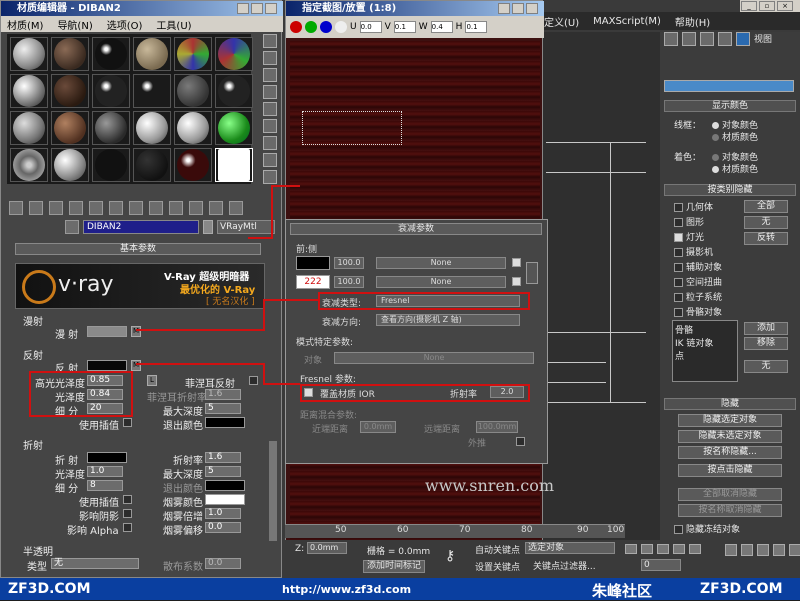 The width and height of the screenshot is (800, 601). Describe the element at coordinates (766, 206) in the screenshot. I see `all-button: 全部` at that location.